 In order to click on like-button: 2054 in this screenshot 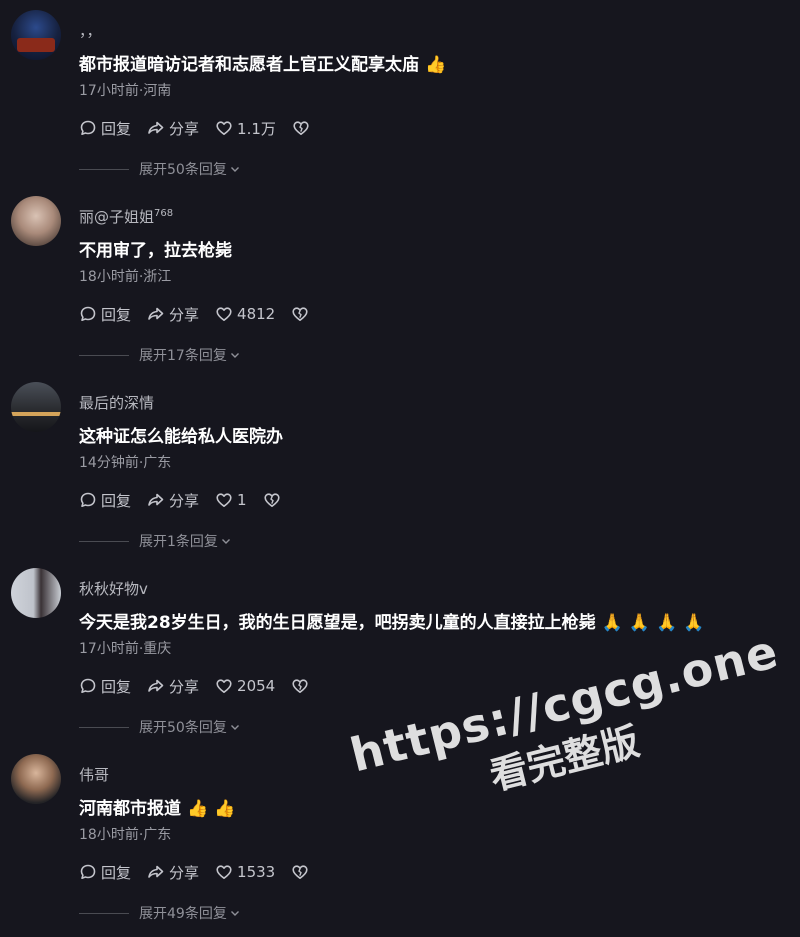, I will do `click(245, 686)`.